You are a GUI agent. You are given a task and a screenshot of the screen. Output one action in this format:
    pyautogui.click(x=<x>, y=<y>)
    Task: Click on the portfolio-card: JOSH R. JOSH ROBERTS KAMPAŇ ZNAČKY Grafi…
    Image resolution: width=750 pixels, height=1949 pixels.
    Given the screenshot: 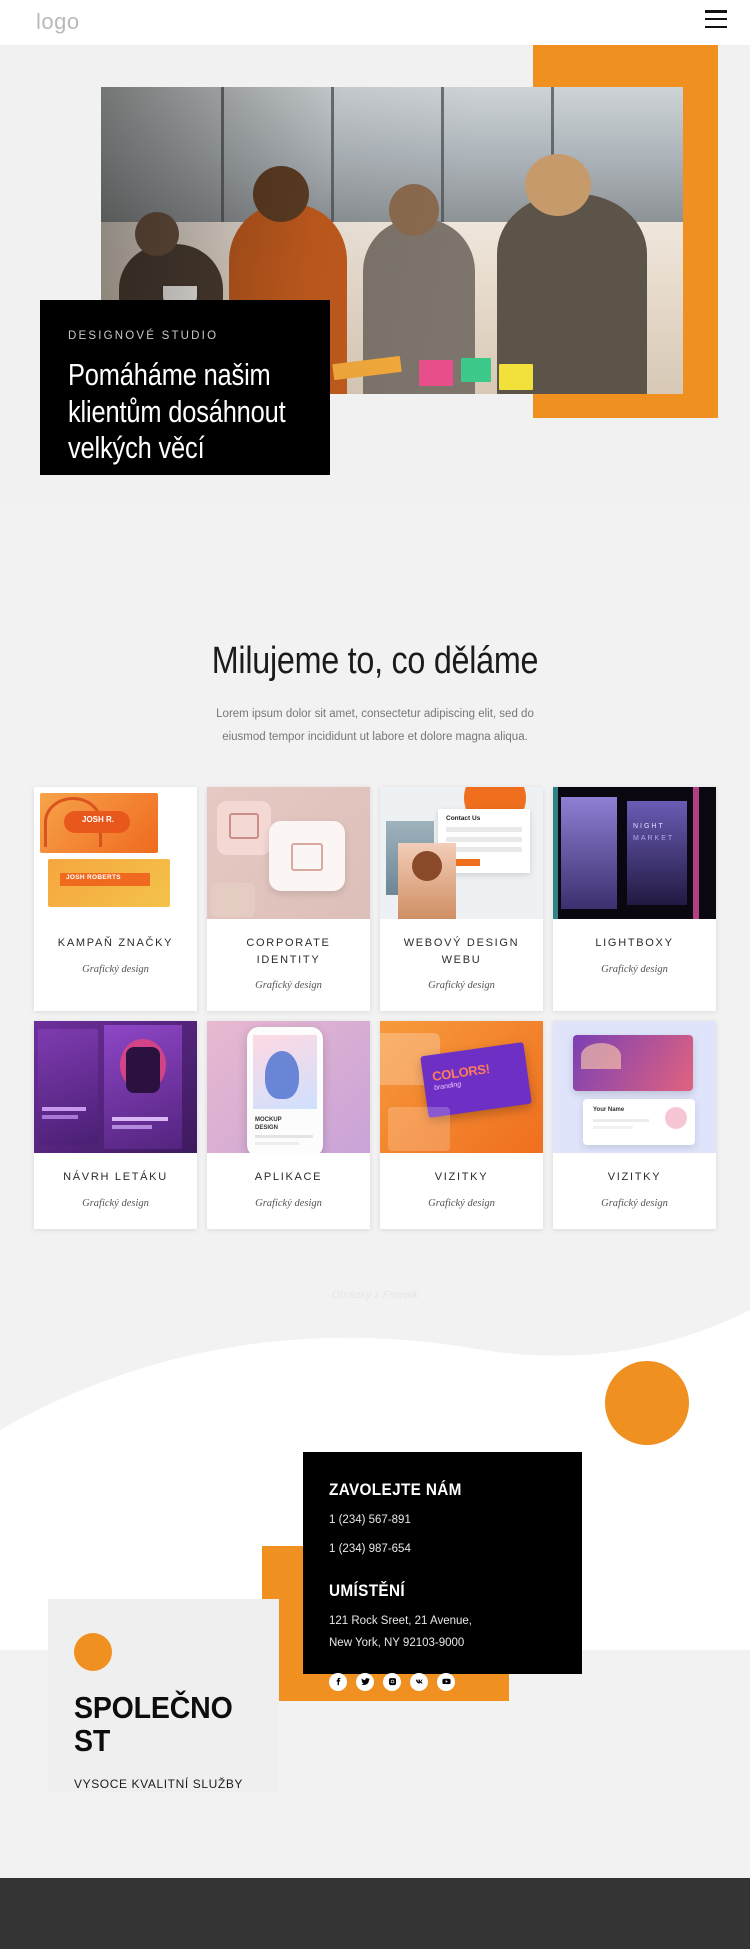 What is the action you would take?
    pyautogui.click(x=115, y=899)
    